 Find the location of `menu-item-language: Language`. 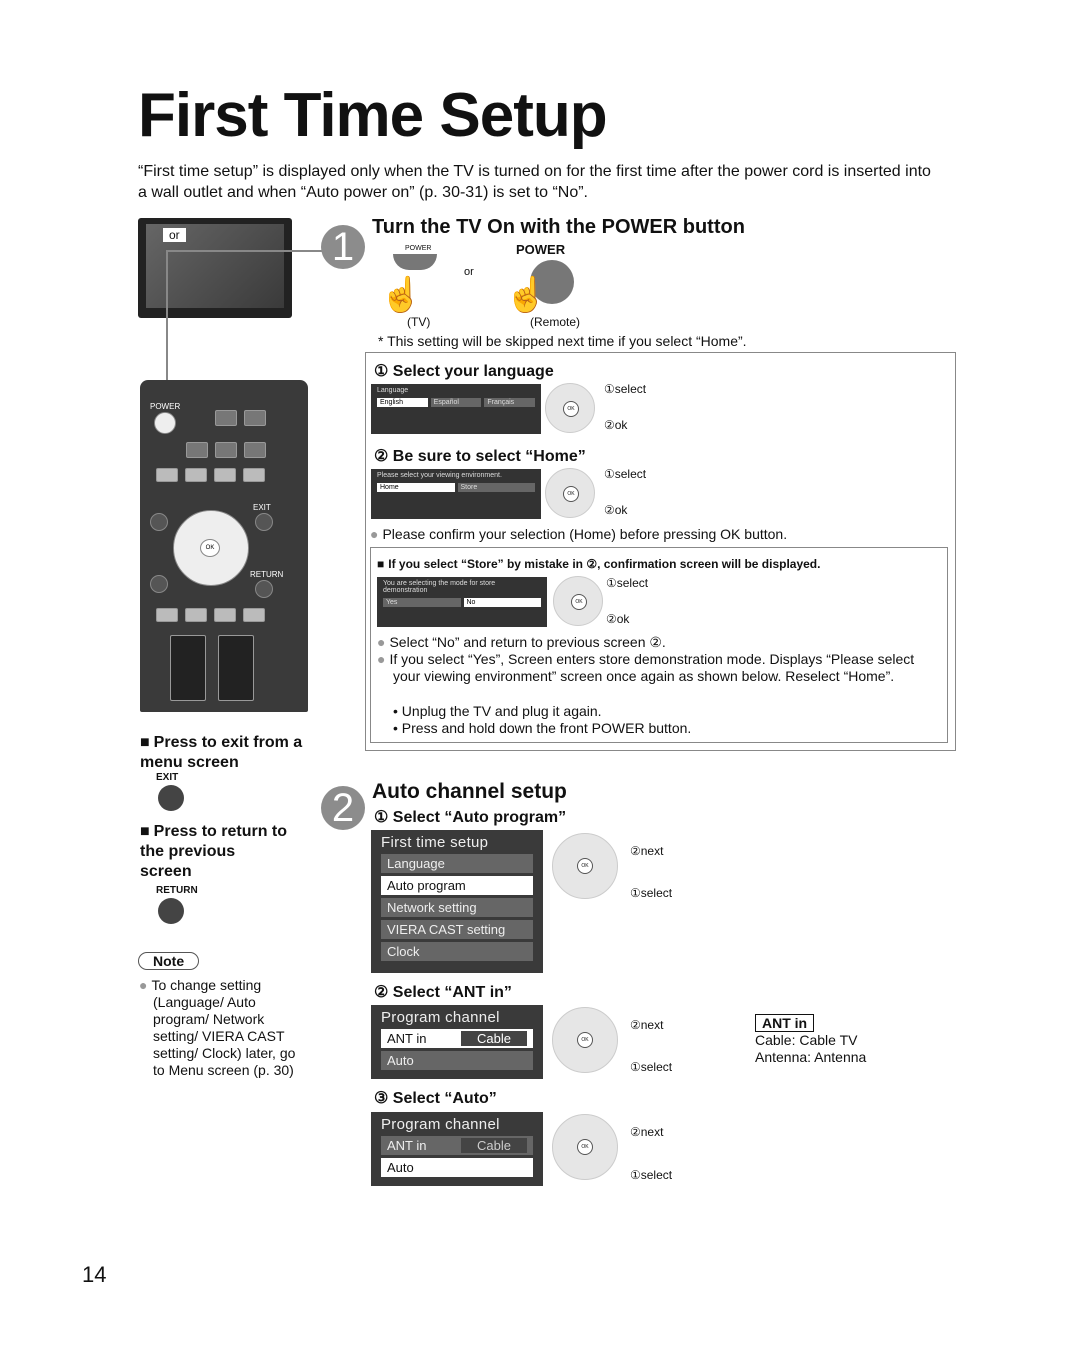

menu-item-language: Language is located at coordinates (457, 863).